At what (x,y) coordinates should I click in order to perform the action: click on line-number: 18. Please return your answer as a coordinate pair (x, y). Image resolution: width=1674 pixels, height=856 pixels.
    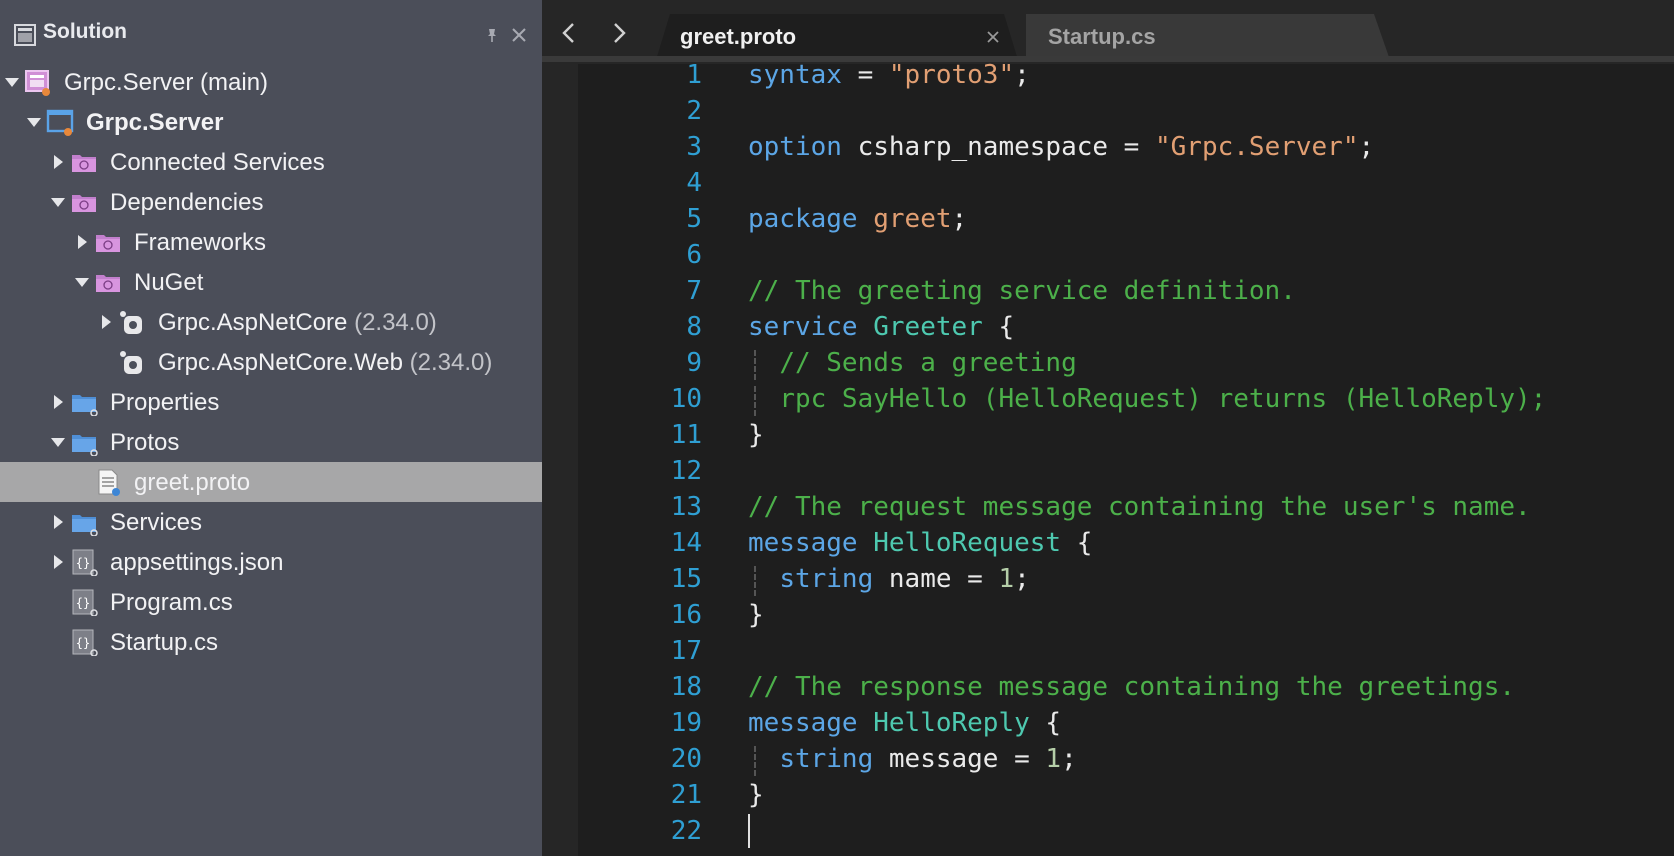
    Looking at the image, I should click on (686, 687).